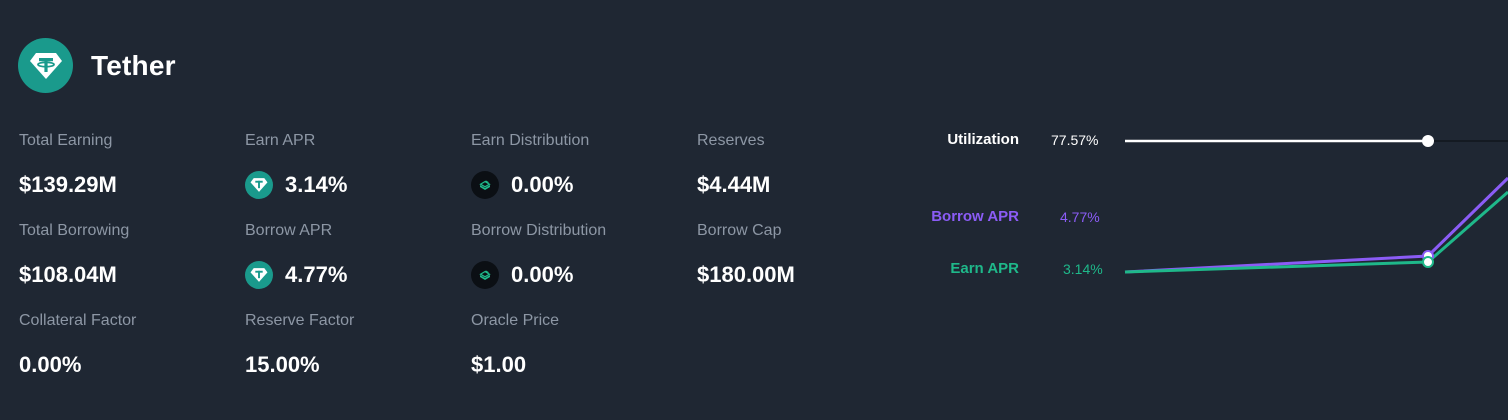 This screenshot has width=1508, height=420. What do you see at coordinates (731, 140) in the screenshot?
I see `stat-label: Reserves` at bounding box center [731, 140].